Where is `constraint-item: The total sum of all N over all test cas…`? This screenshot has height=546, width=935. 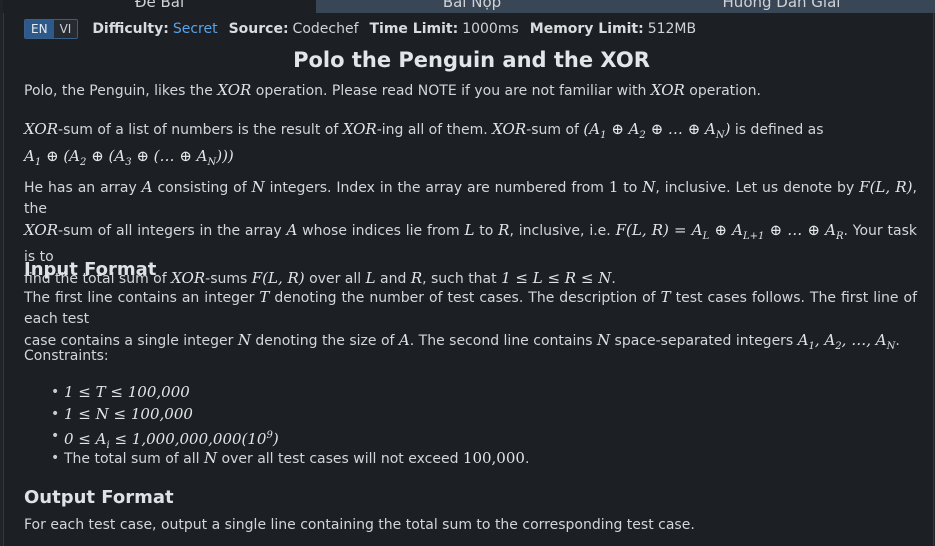 constraint-item: The total sum of all N over all test cas… is located at coordinates (290, 458).